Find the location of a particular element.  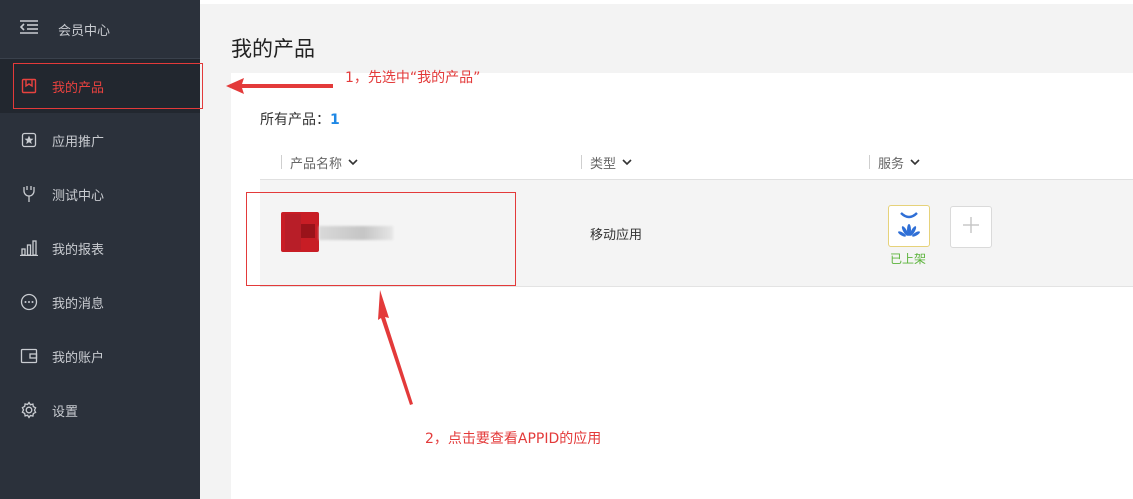

service-status: 已上架 is located at coordinates (908, 259).